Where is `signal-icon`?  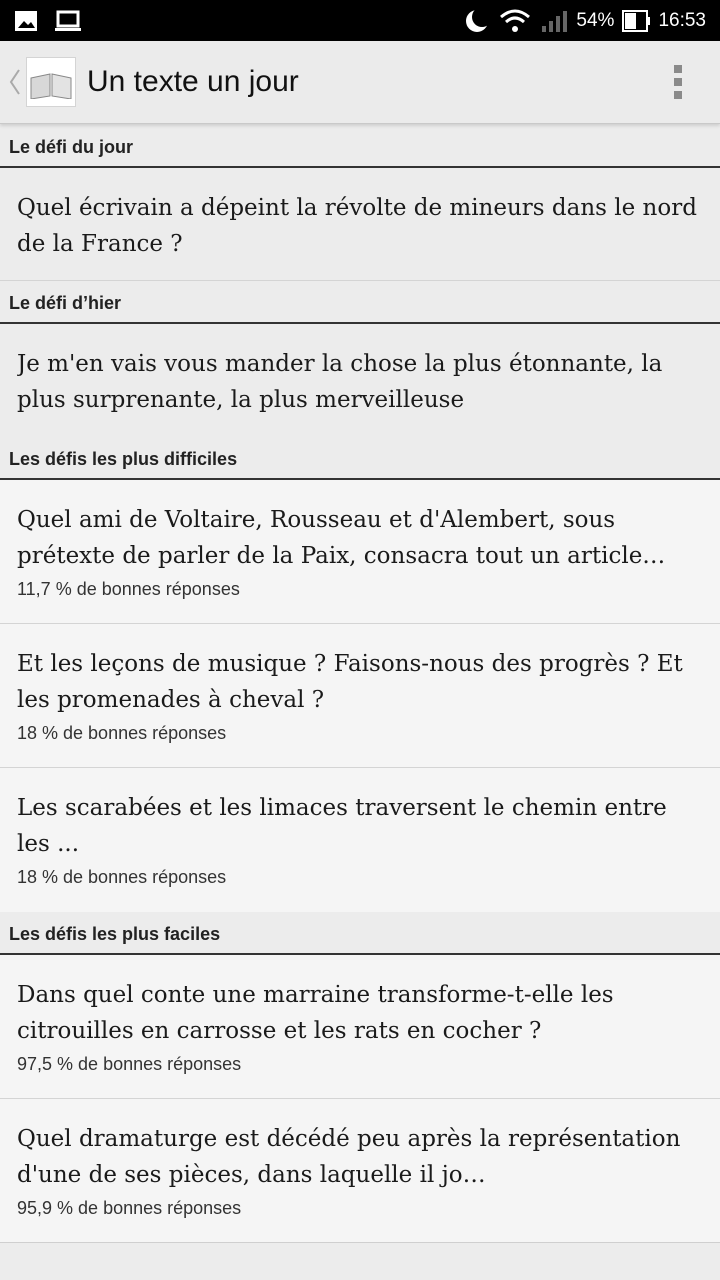
signal-icon is located at coordinates (554, 21).